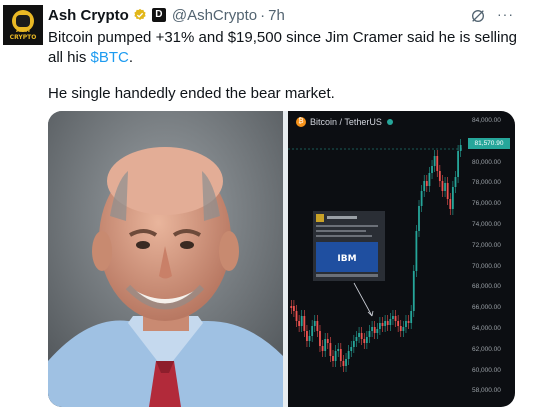 The image size is (543, 407). What do you see at coordinates (486, 328) in the screenshot?
I see `price-axis-label: 64,000.00` at bounding box center [486, 328].